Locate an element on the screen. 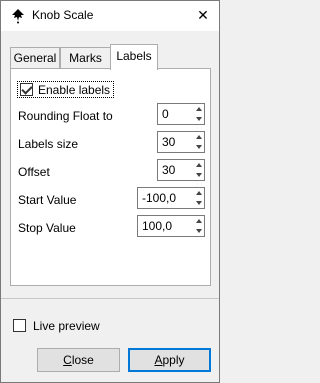 The image size is (320, 383). tab-general: General is located at coordinates (35, 58).